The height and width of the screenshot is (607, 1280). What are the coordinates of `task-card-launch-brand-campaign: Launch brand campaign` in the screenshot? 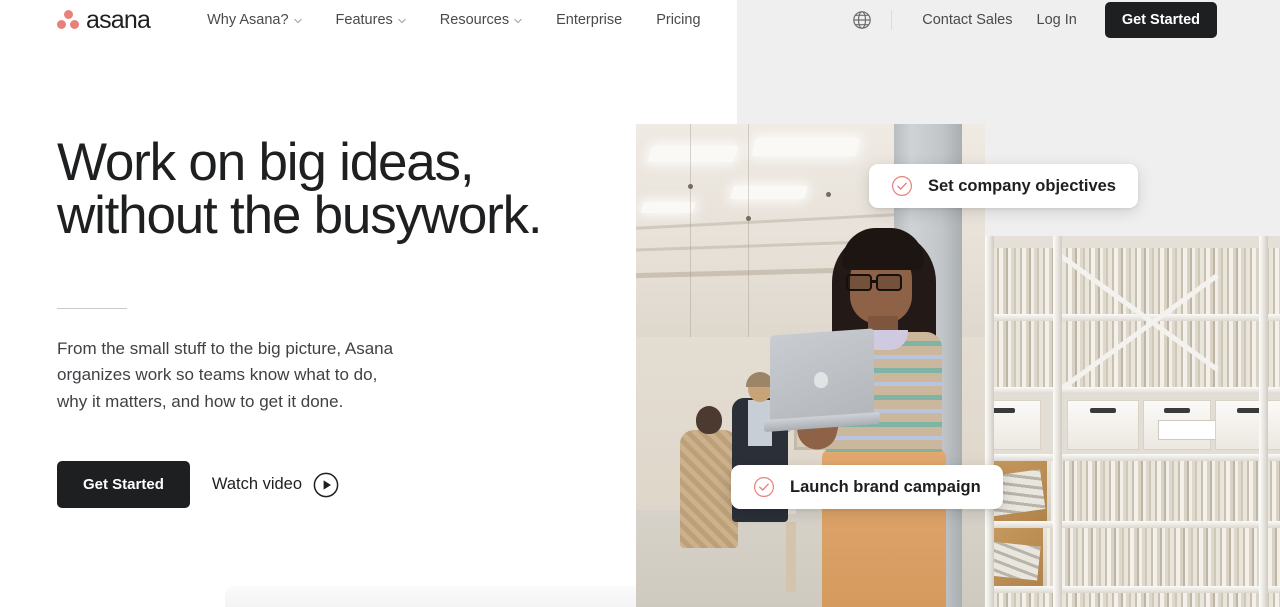 It's located at (867, 487).